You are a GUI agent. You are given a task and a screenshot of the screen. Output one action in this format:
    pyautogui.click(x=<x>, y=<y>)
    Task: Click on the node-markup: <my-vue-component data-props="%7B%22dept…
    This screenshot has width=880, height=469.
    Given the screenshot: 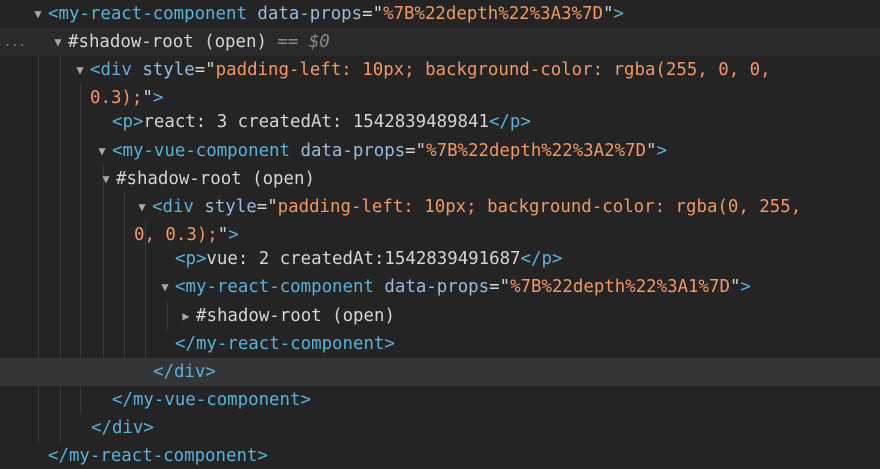 What is the action you would take?
    pyautogui.click(x=389, y=151)
    